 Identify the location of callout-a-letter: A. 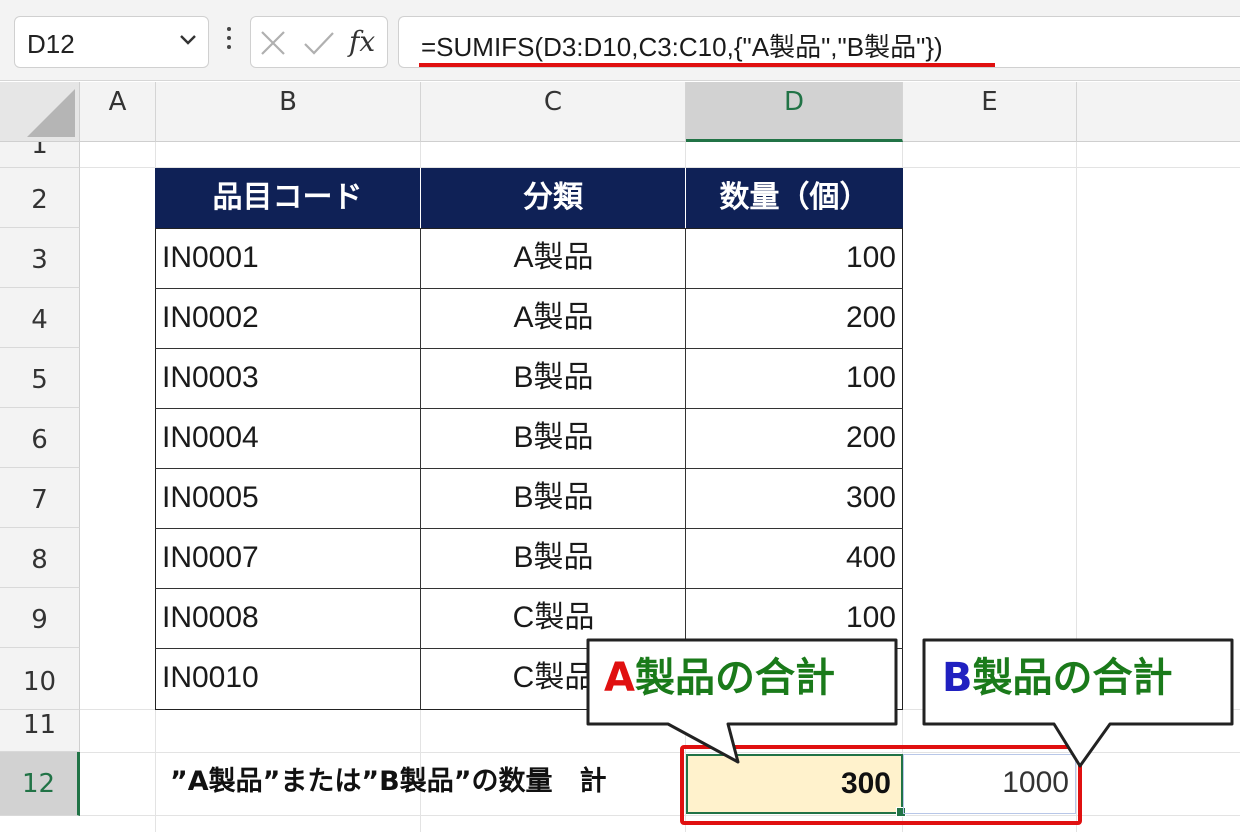
(619, 678).